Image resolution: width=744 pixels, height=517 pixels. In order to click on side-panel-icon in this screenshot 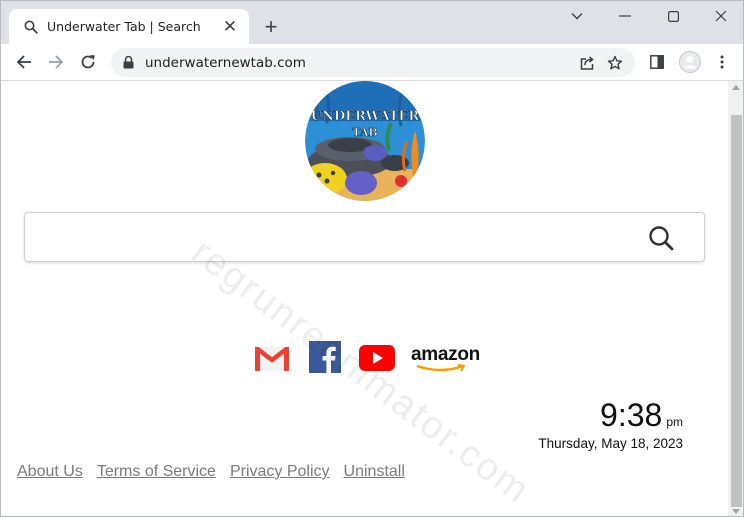, I will do `click(657, 62)`.